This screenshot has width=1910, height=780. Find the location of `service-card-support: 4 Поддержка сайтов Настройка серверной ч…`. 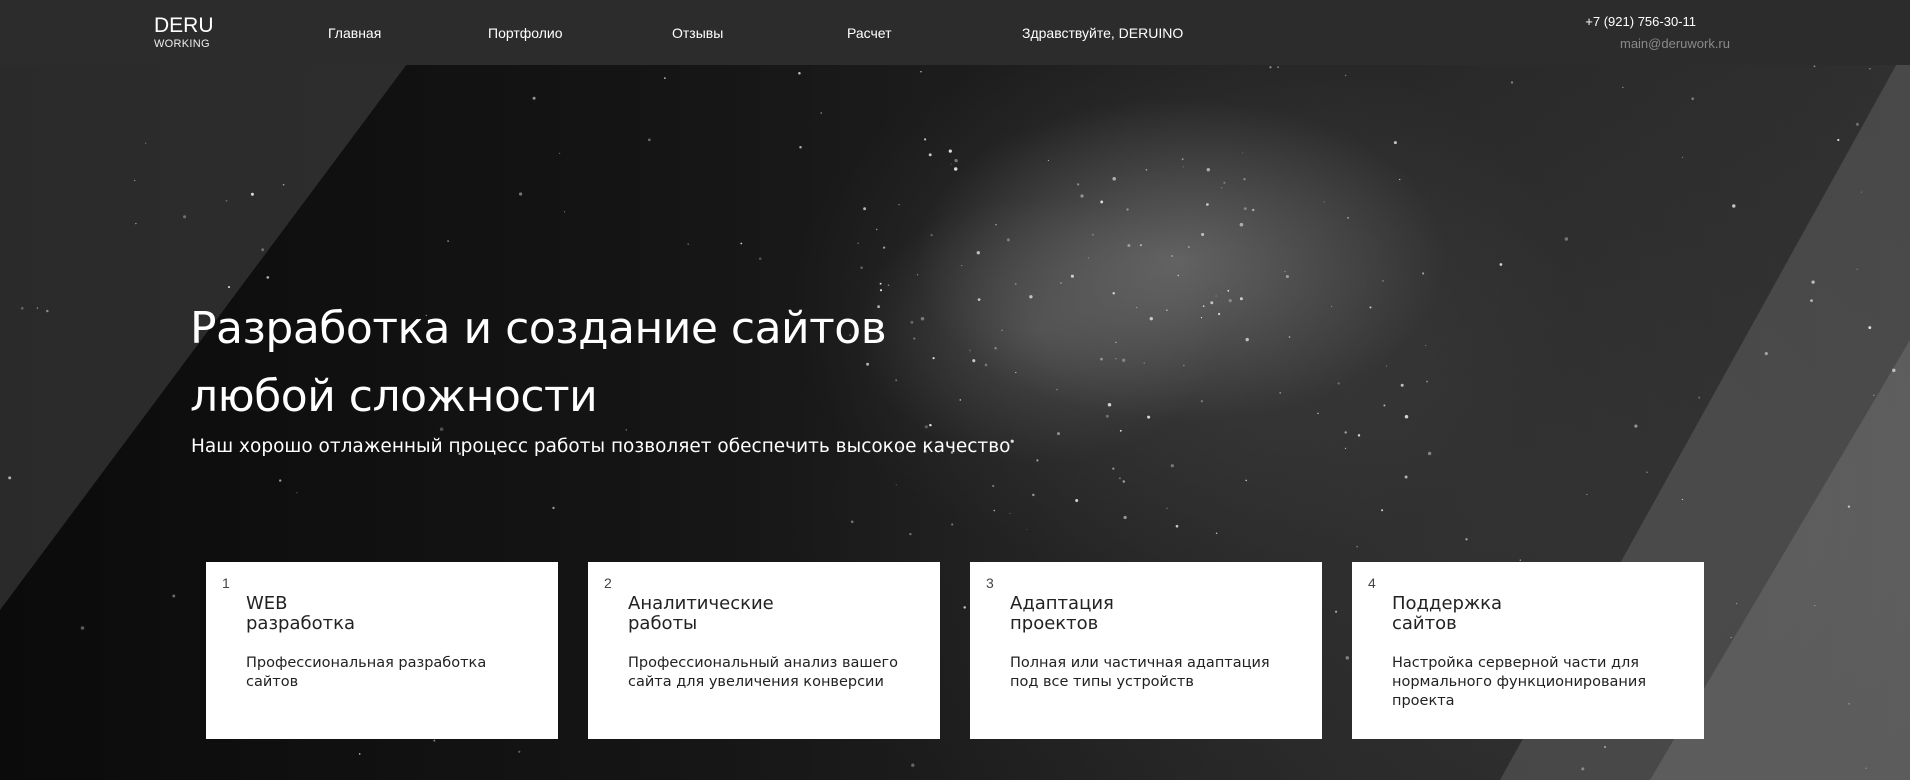

service-card-support: 4 Поддержка сайтов Настройка серверной ч… is located at coordinates (1528, 650).